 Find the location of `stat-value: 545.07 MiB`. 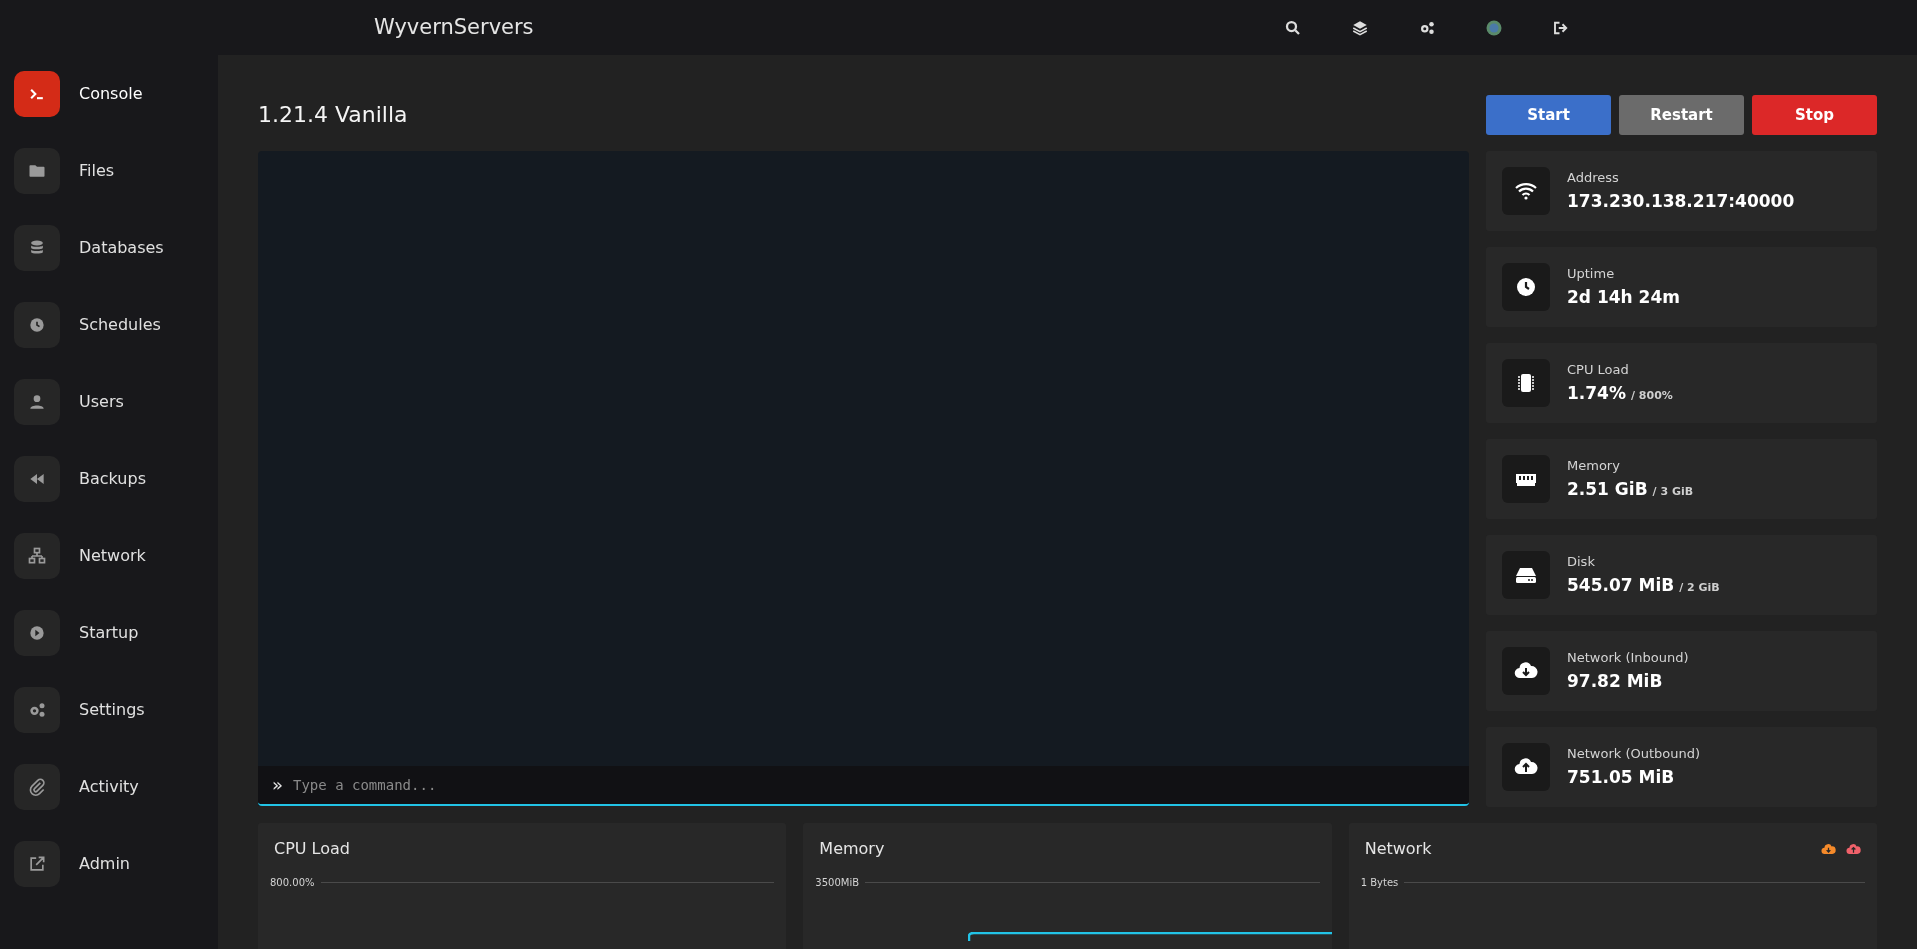

stat-value: 545.07 MiB is located at coordinates (1621, 585).